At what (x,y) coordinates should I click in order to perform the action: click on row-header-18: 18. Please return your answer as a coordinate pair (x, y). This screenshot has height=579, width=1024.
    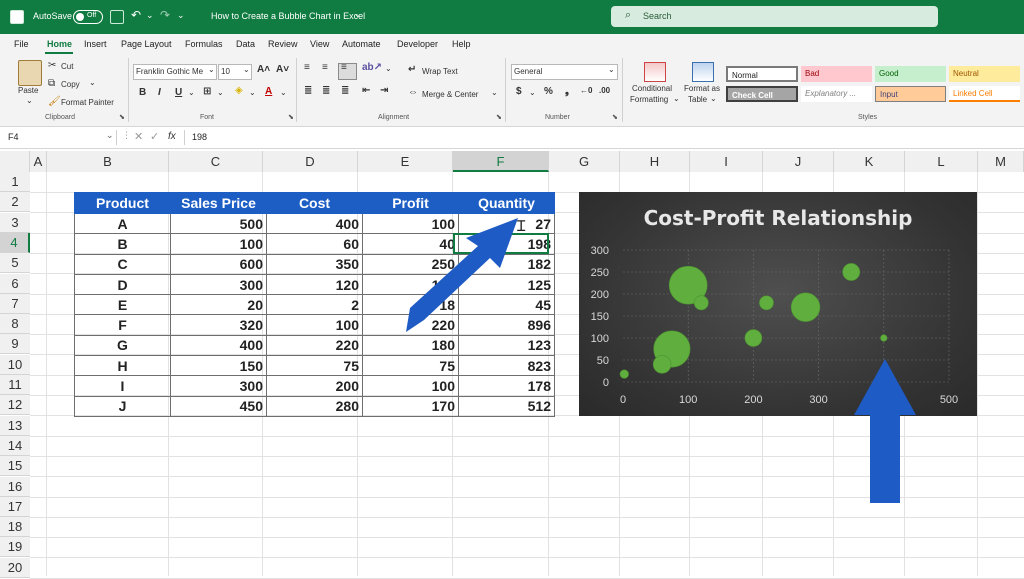
    Looking at the image, I should click on (15, 527).